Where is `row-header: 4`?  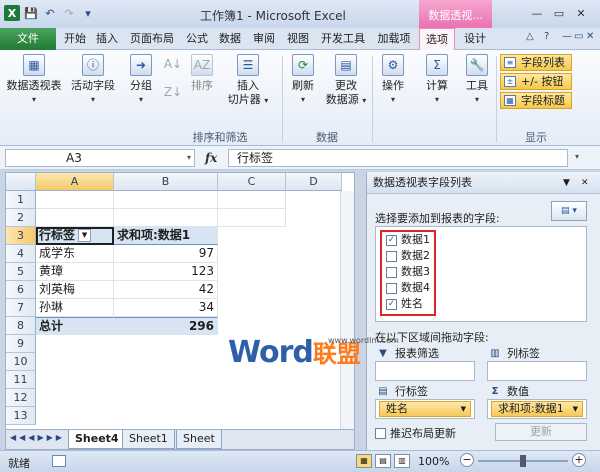
row-header: 4 is located at coordinates (21, 254).